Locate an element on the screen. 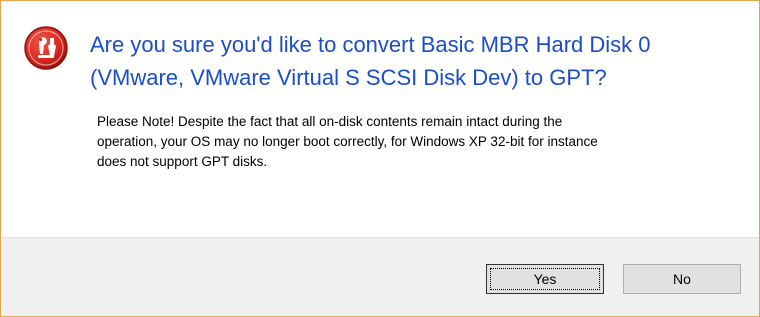 This screenshot has width=760, height=317. yes-button-label: Yes is located at coordinates (545, 279).